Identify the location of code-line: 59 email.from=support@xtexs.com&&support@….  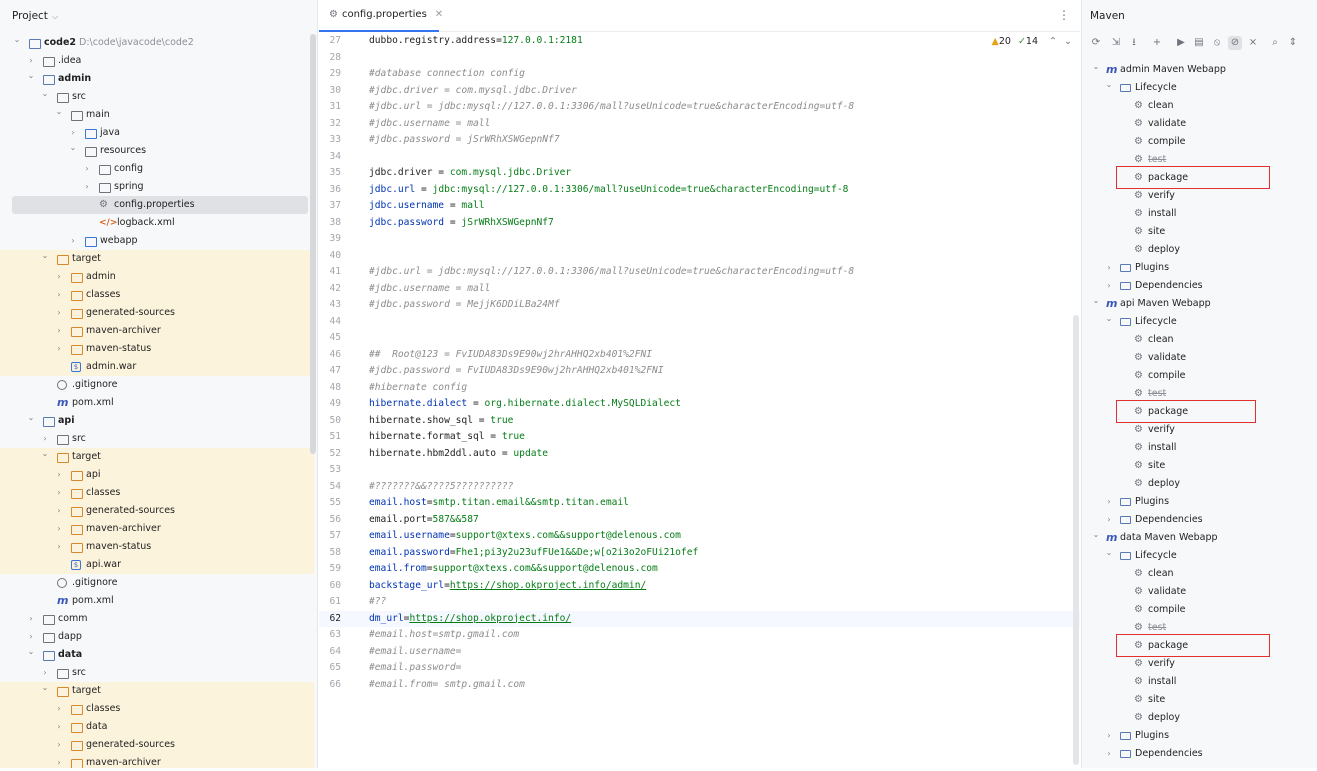
(699, 569).